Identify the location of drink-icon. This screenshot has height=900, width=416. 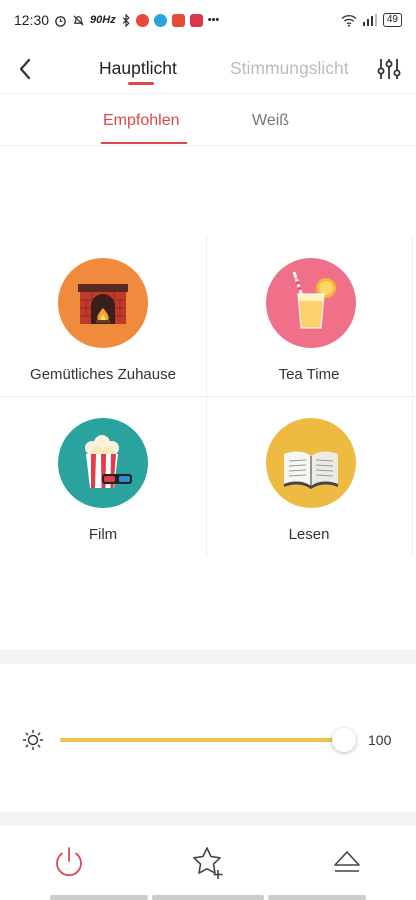
(311, 303).